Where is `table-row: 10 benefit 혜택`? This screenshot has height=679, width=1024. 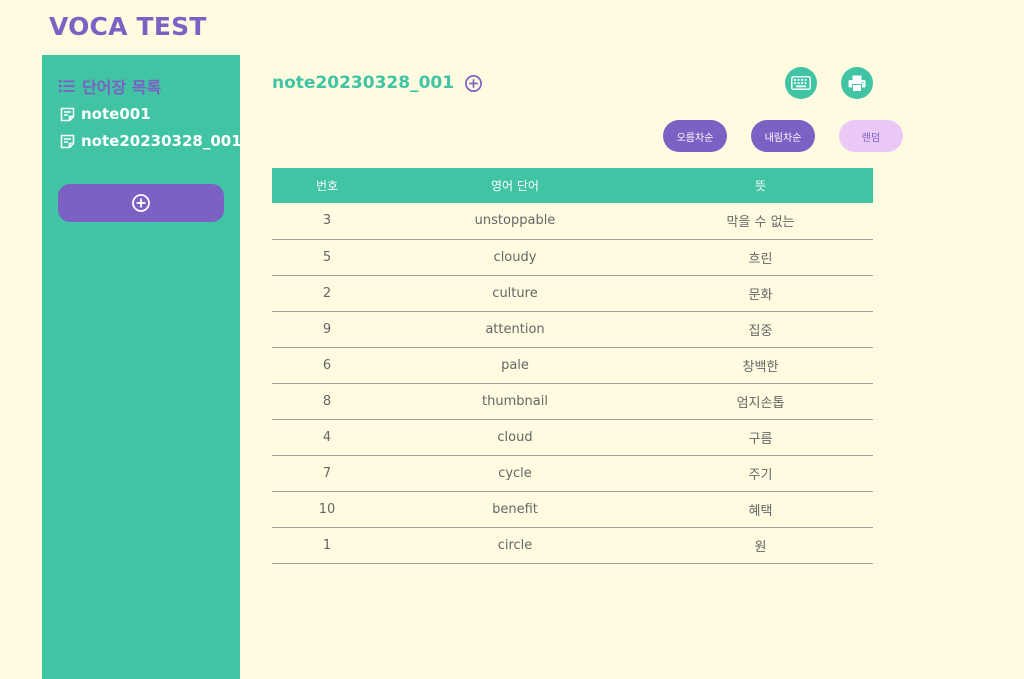
table-row: 10 benefit 혜택 is located at coordinates (572, 509).